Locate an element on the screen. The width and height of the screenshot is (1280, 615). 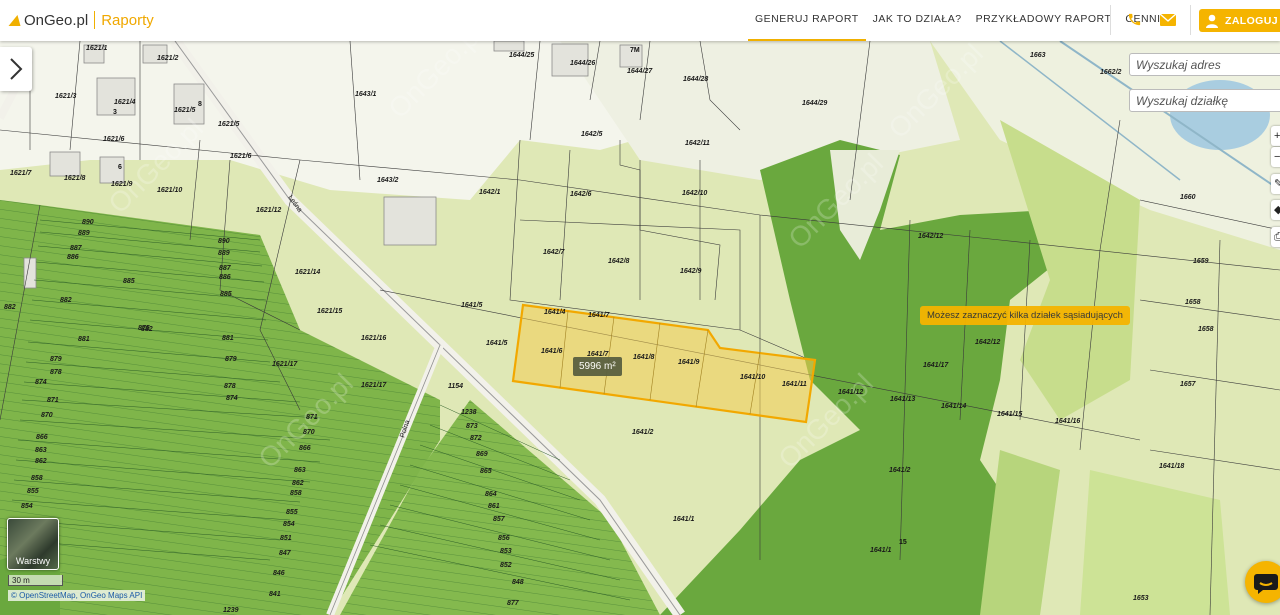
parcel-label: 1641/17 is located at coordinates (936, 365).